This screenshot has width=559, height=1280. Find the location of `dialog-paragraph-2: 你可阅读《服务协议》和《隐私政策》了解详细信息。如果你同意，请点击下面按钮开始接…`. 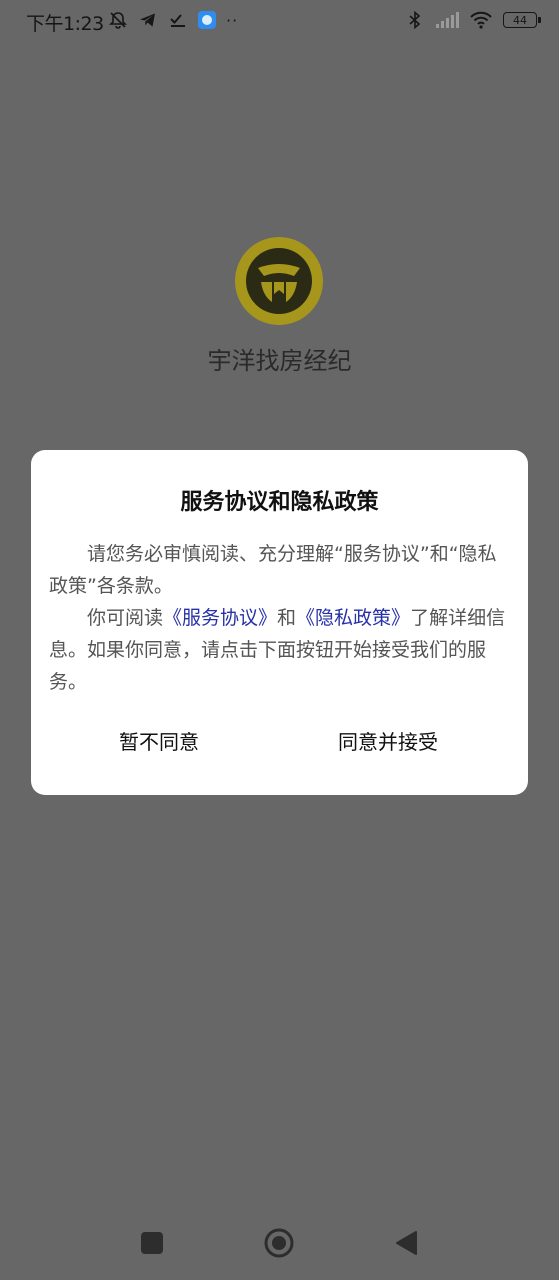

dialog-paragraph-2: 你可阅读《服务协议》和《隐私政策》了解详细信息。如果你同意，请点击下面按钮开始接… is located at coordinates (279, 650).